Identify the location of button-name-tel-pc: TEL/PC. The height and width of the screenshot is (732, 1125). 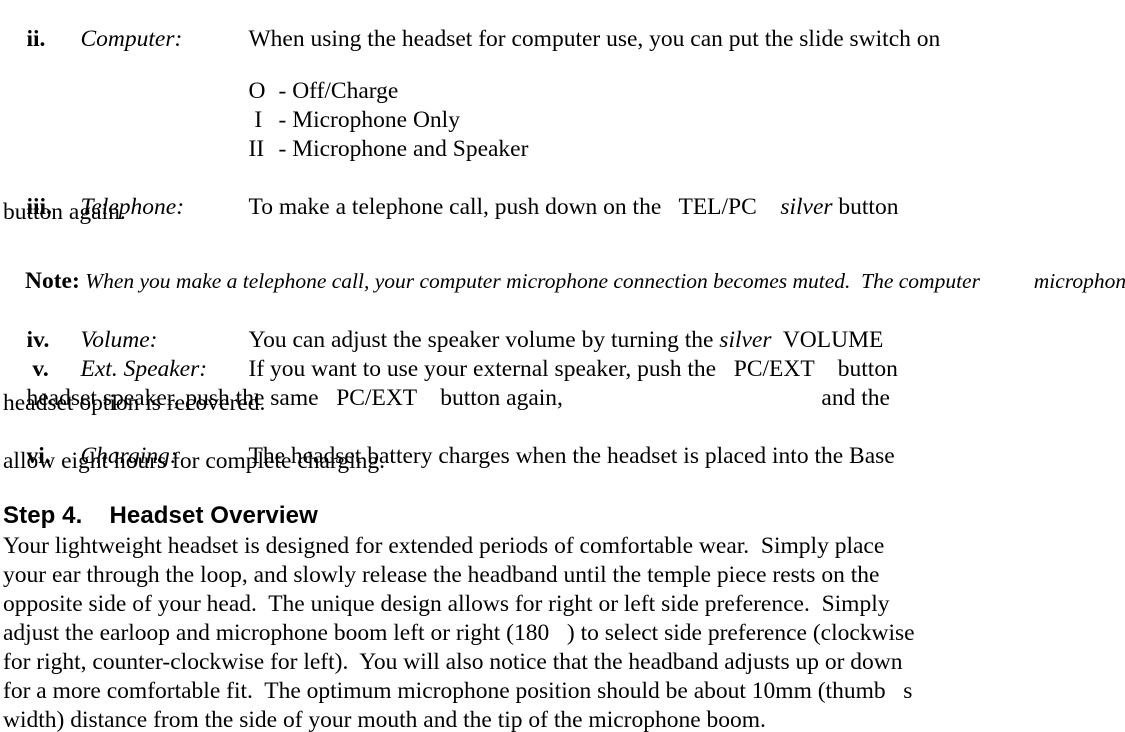
(717, 206).